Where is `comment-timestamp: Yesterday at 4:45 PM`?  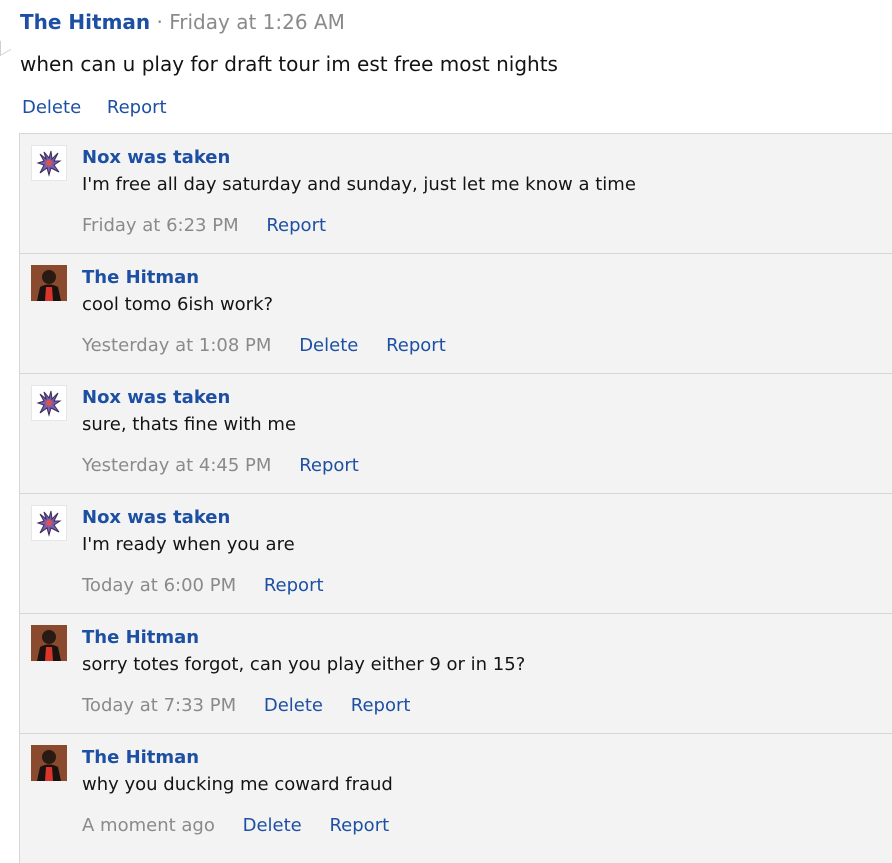
comment-timestamp: Yesterday at 4:45 PM is located at coordinates (176, 465).